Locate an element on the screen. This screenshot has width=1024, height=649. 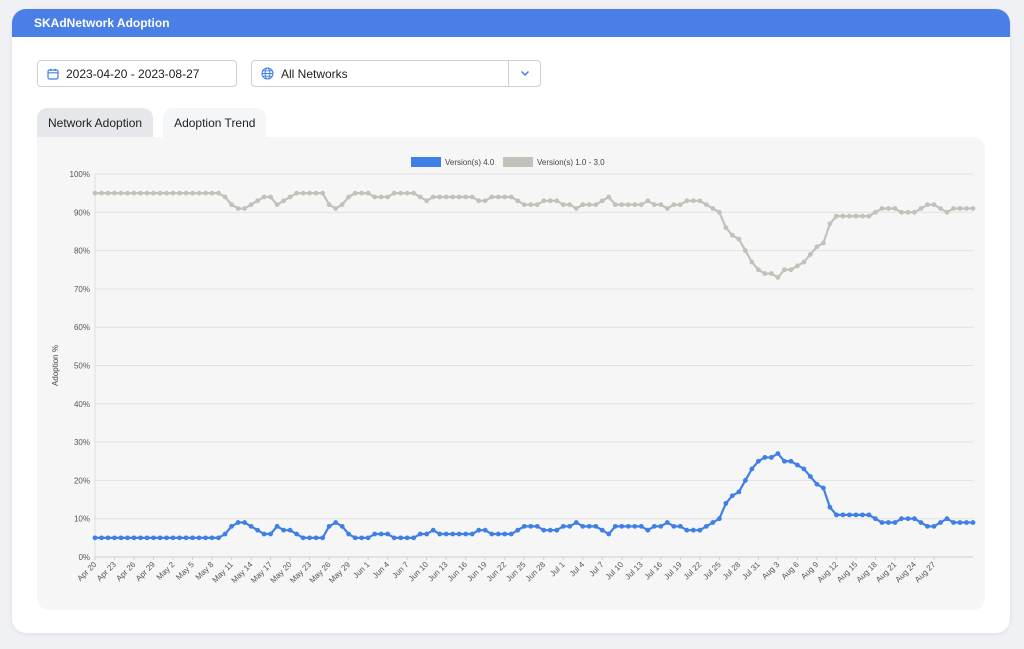
y-tick-label: 70% is located at coordinates (82, 289).